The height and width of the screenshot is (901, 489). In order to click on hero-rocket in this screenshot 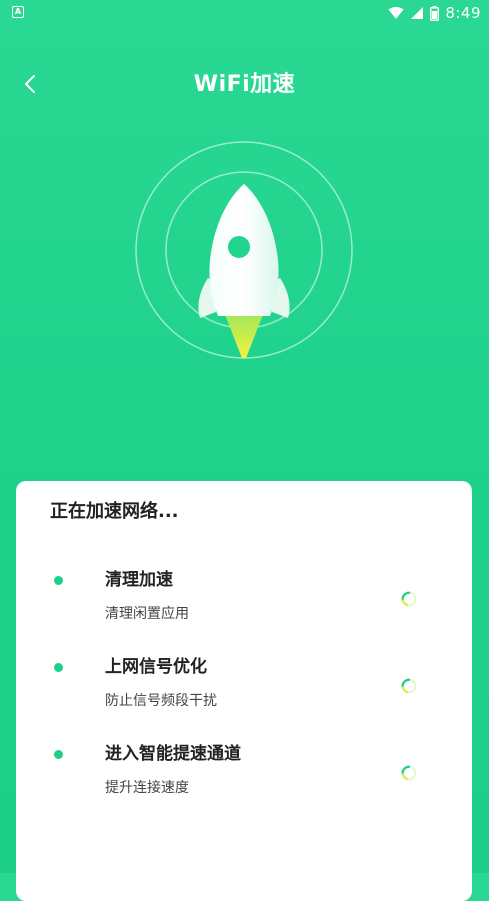, I will do `click(244, 250)`.